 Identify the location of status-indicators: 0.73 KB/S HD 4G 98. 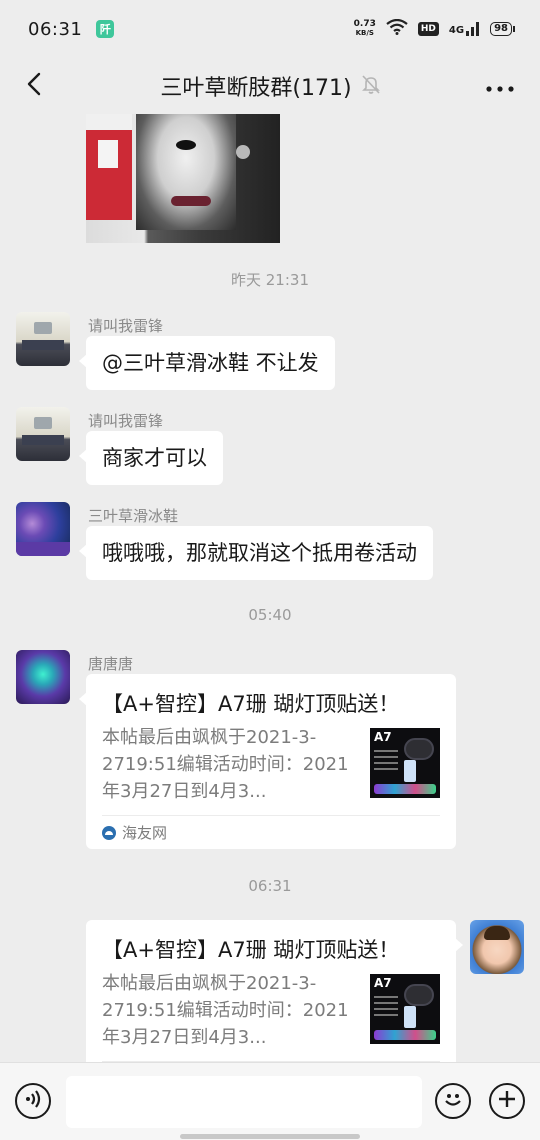
(434, 29).